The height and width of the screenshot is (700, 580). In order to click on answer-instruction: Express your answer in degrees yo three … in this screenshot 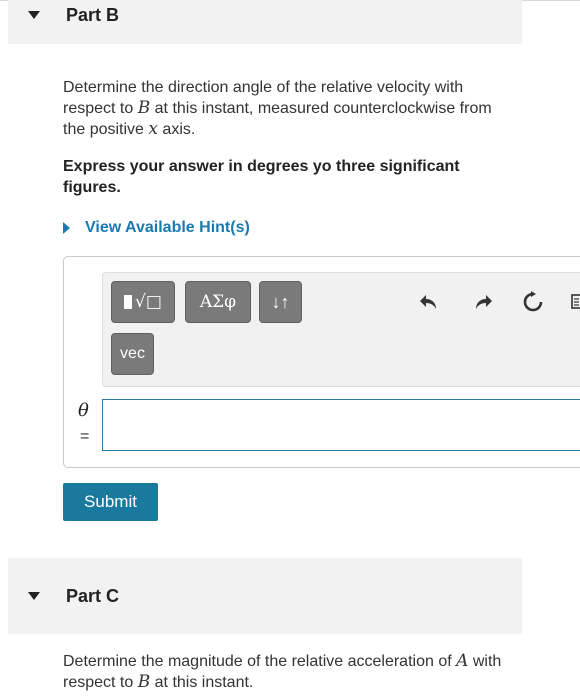, I will do `click(261, 177)`.